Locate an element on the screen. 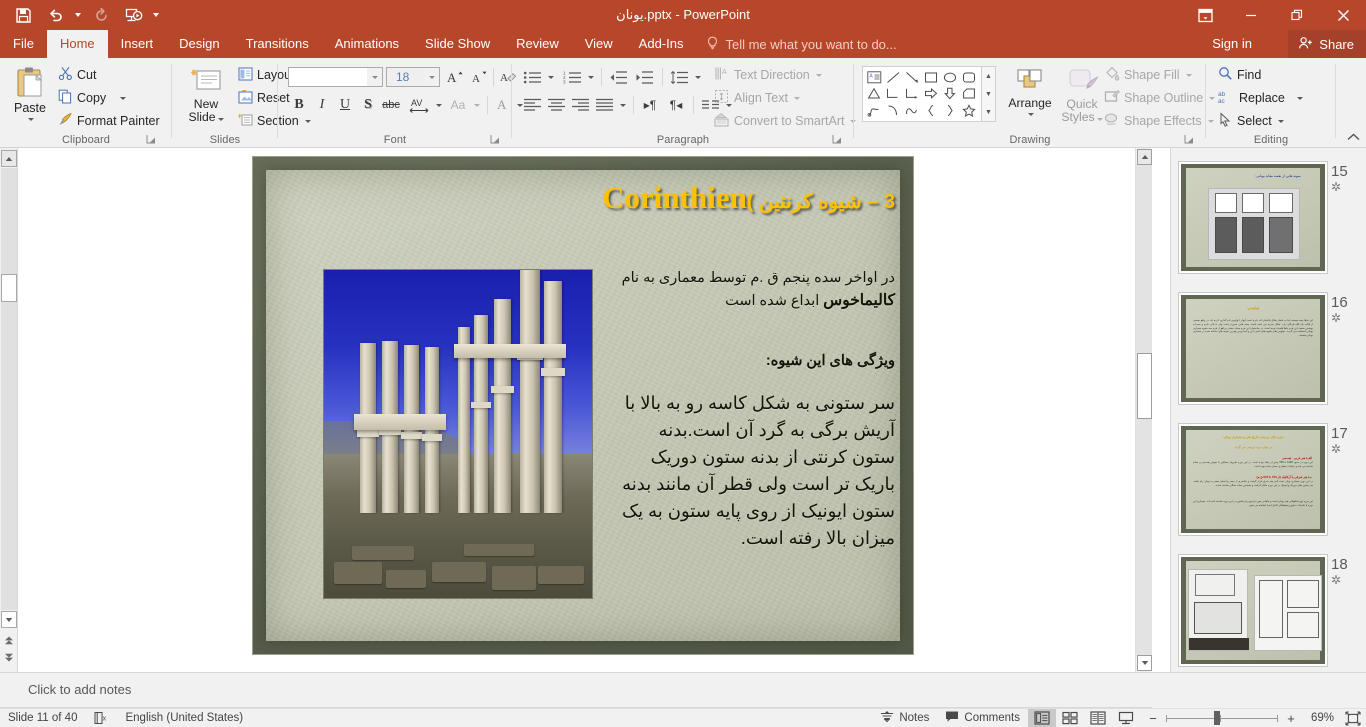 The height and width of the screenshot is (727, 1366). shapes-gallery-scroll: ▲ ▼ ▼ is located at coordinates (989, 94).